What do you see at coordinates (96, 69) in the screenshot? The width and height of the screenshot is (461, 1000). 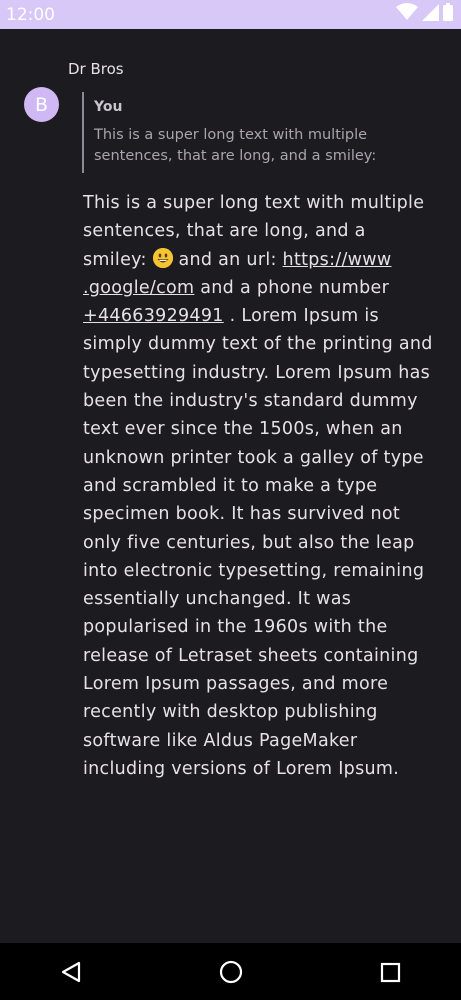 I see `sender-name: Dr Bros` at bounding box center [96, 69].